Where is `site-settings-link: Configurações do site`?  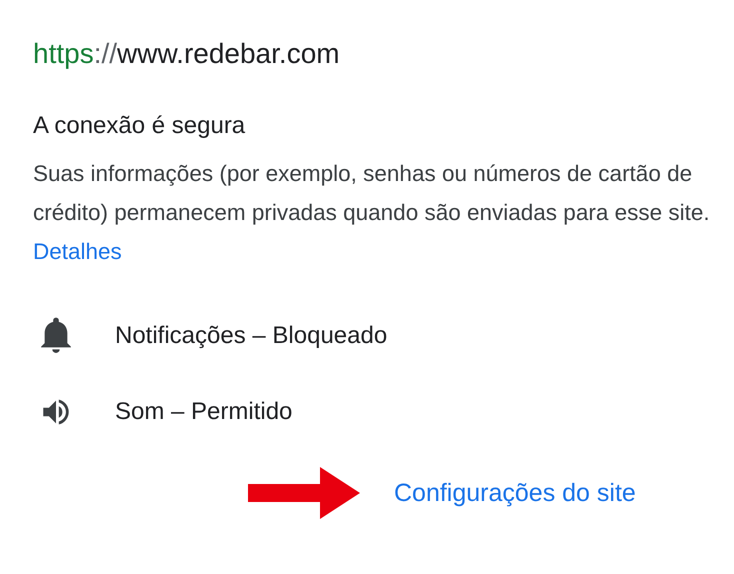
site-settings-link: Configurações do site is located at coordinates (515, 493).